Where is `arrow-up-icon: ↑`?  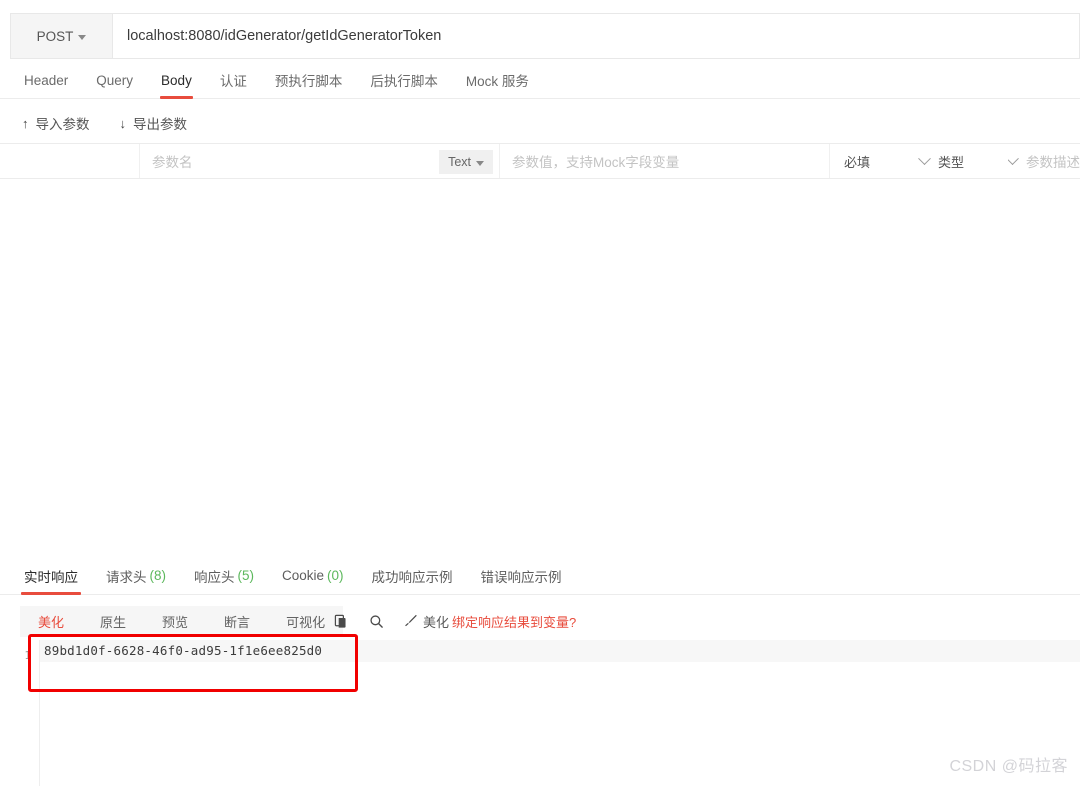 arrow-up-icon: ↑ is located at coordinates (25, 123).